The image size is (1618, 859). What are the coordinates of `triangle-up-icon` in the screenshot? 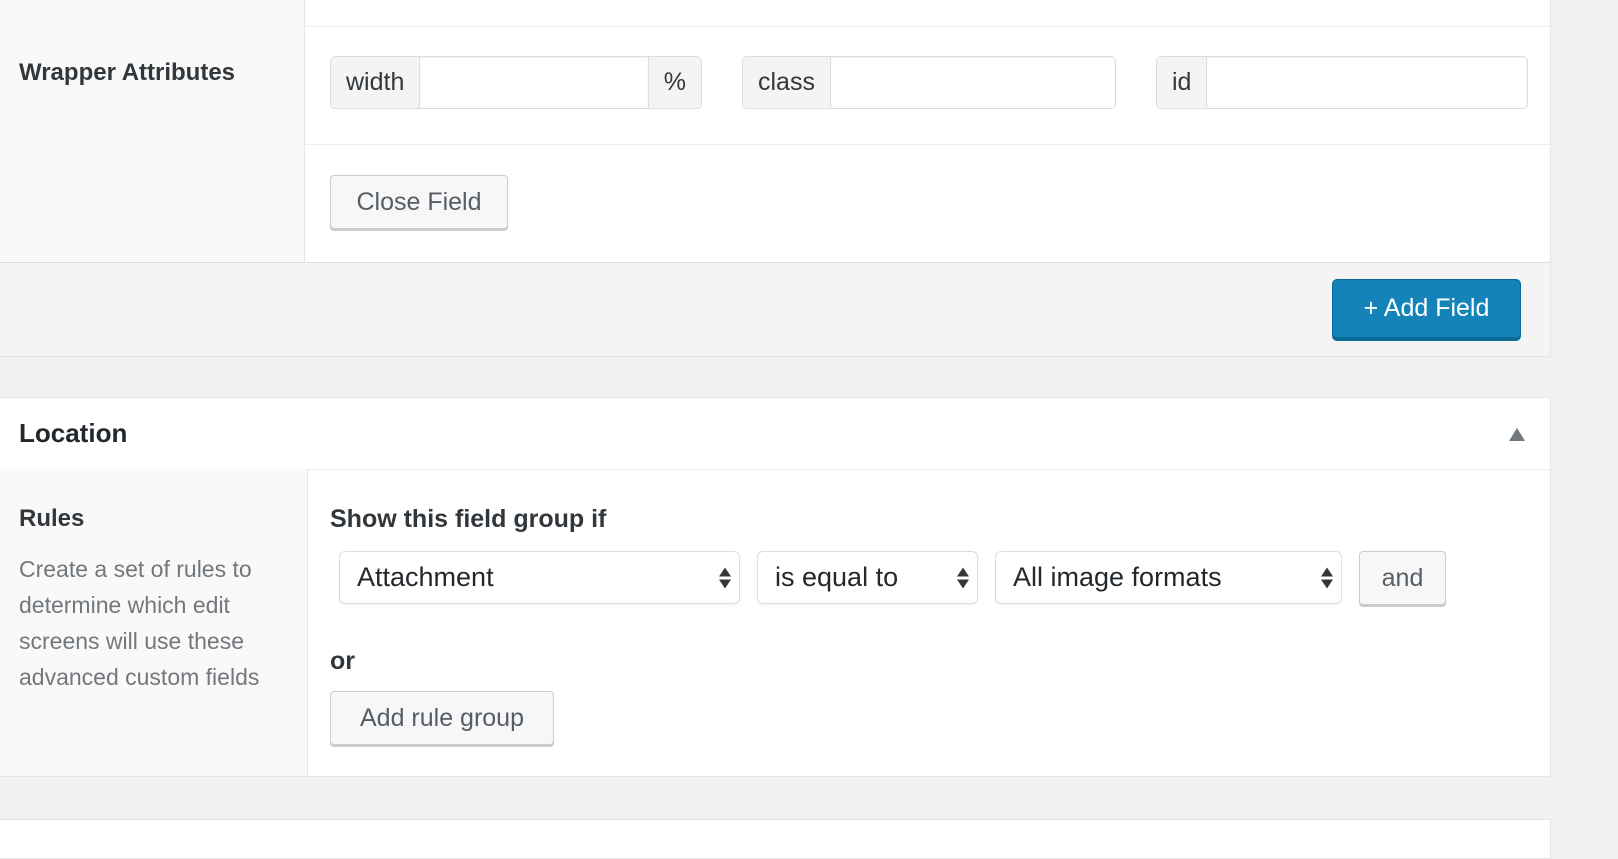 It's located at (1517, 434).